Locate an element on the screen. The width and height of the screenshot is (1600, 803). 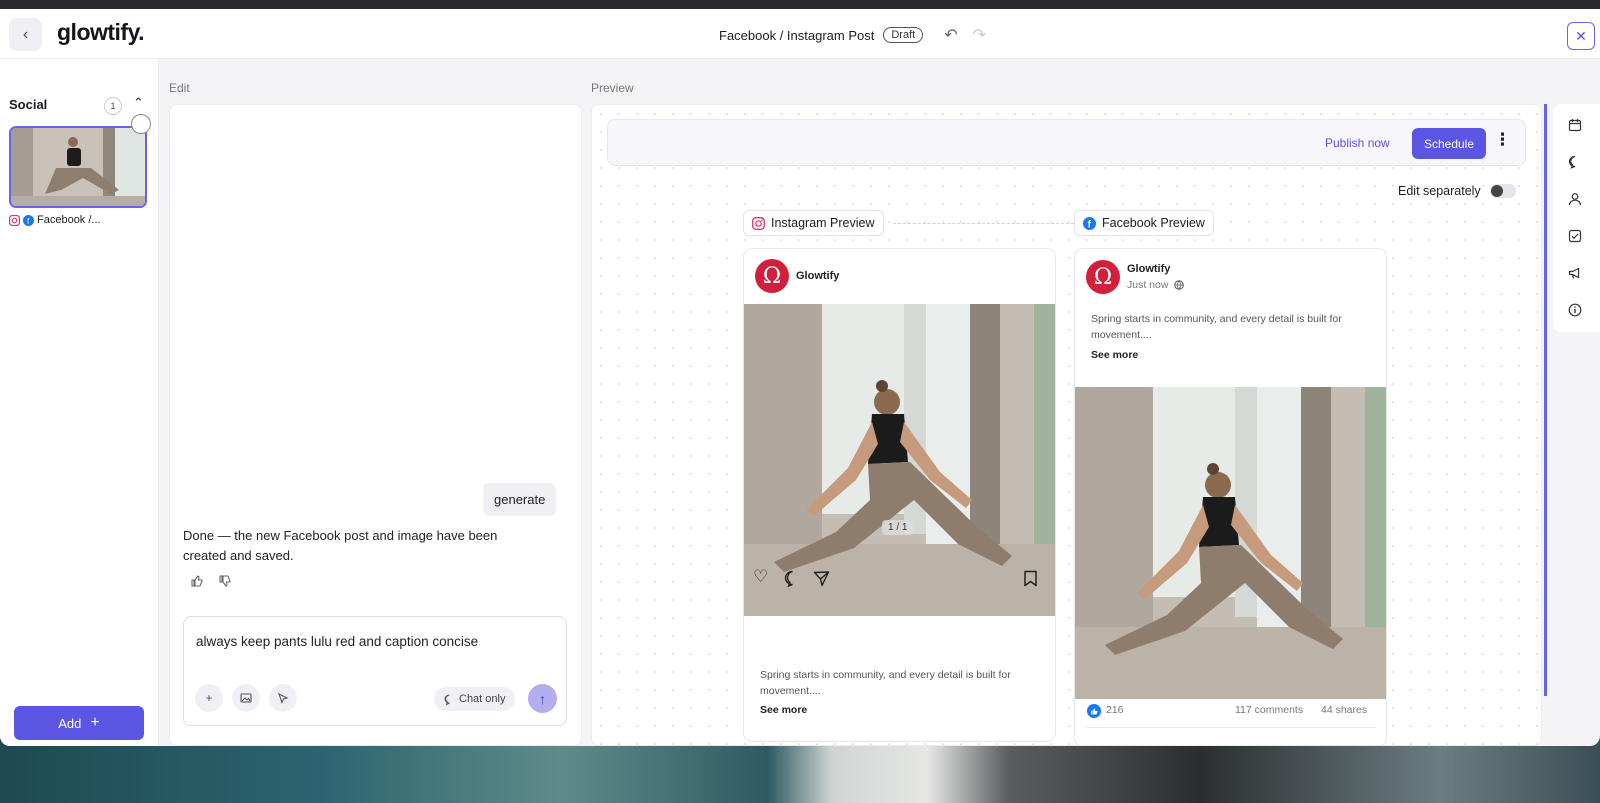
document-title: Facebook / Instagram Post is located at coordinates (797, 35).